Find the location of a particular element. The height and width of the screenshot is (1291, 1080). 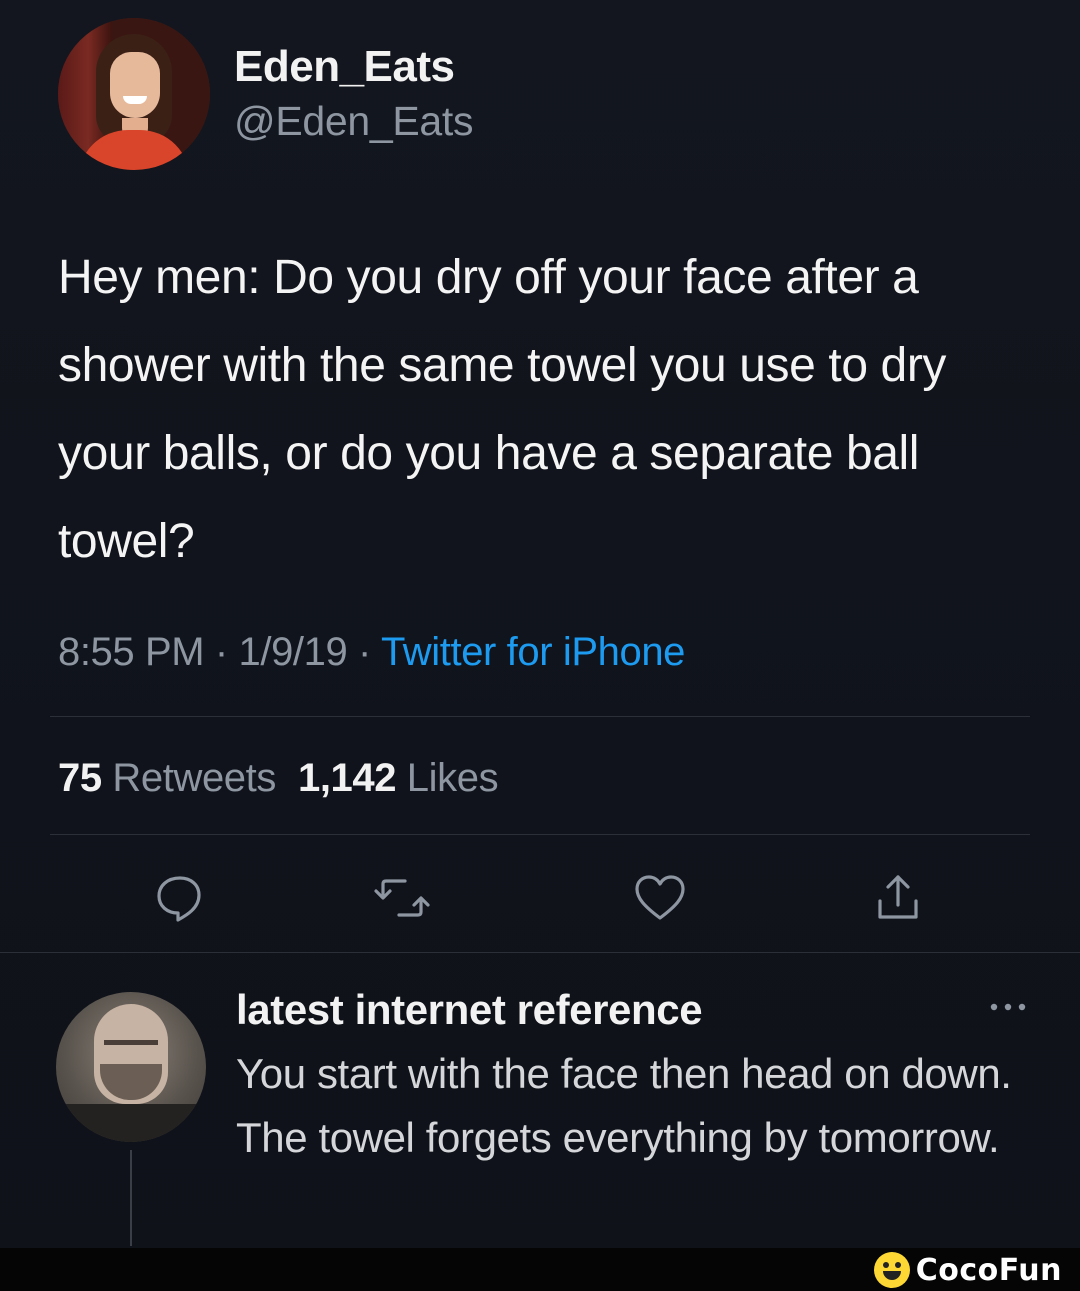

retweet-icon is located at coordinates (402, 898).